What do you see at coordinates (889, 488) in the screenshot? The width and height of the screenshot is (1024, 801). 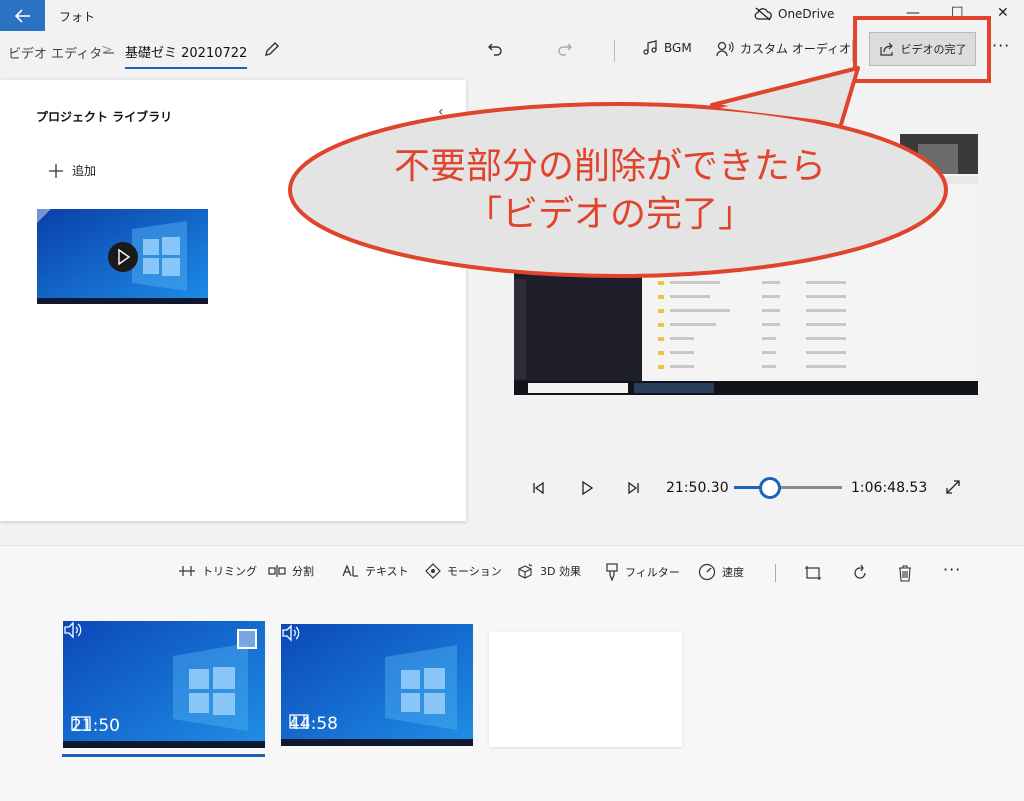 I see `total-time: 1:06:48.53` at bounding box center [889, 488].